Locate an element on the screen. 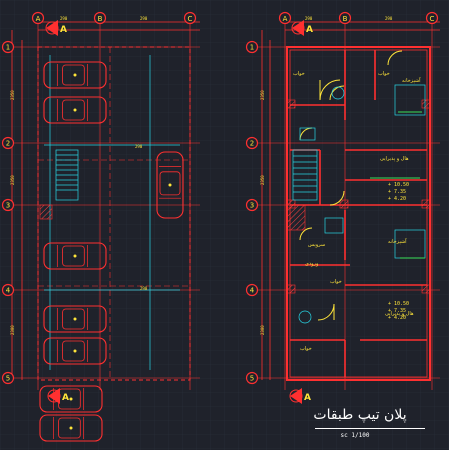 The height and width of the screenshot is (450, 449). drawing-title: پلان تیپ طبقات is located at coordinates (360, 415).